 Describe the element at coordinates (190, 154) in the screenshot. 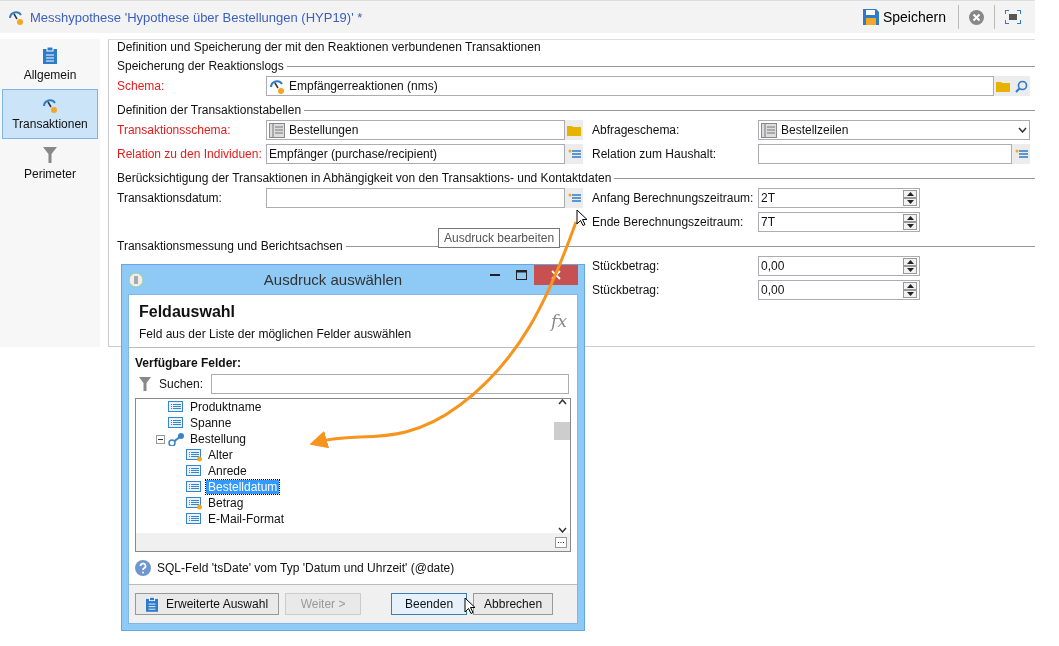

I see `field-label: Relation zu den Individuen:` at that location.